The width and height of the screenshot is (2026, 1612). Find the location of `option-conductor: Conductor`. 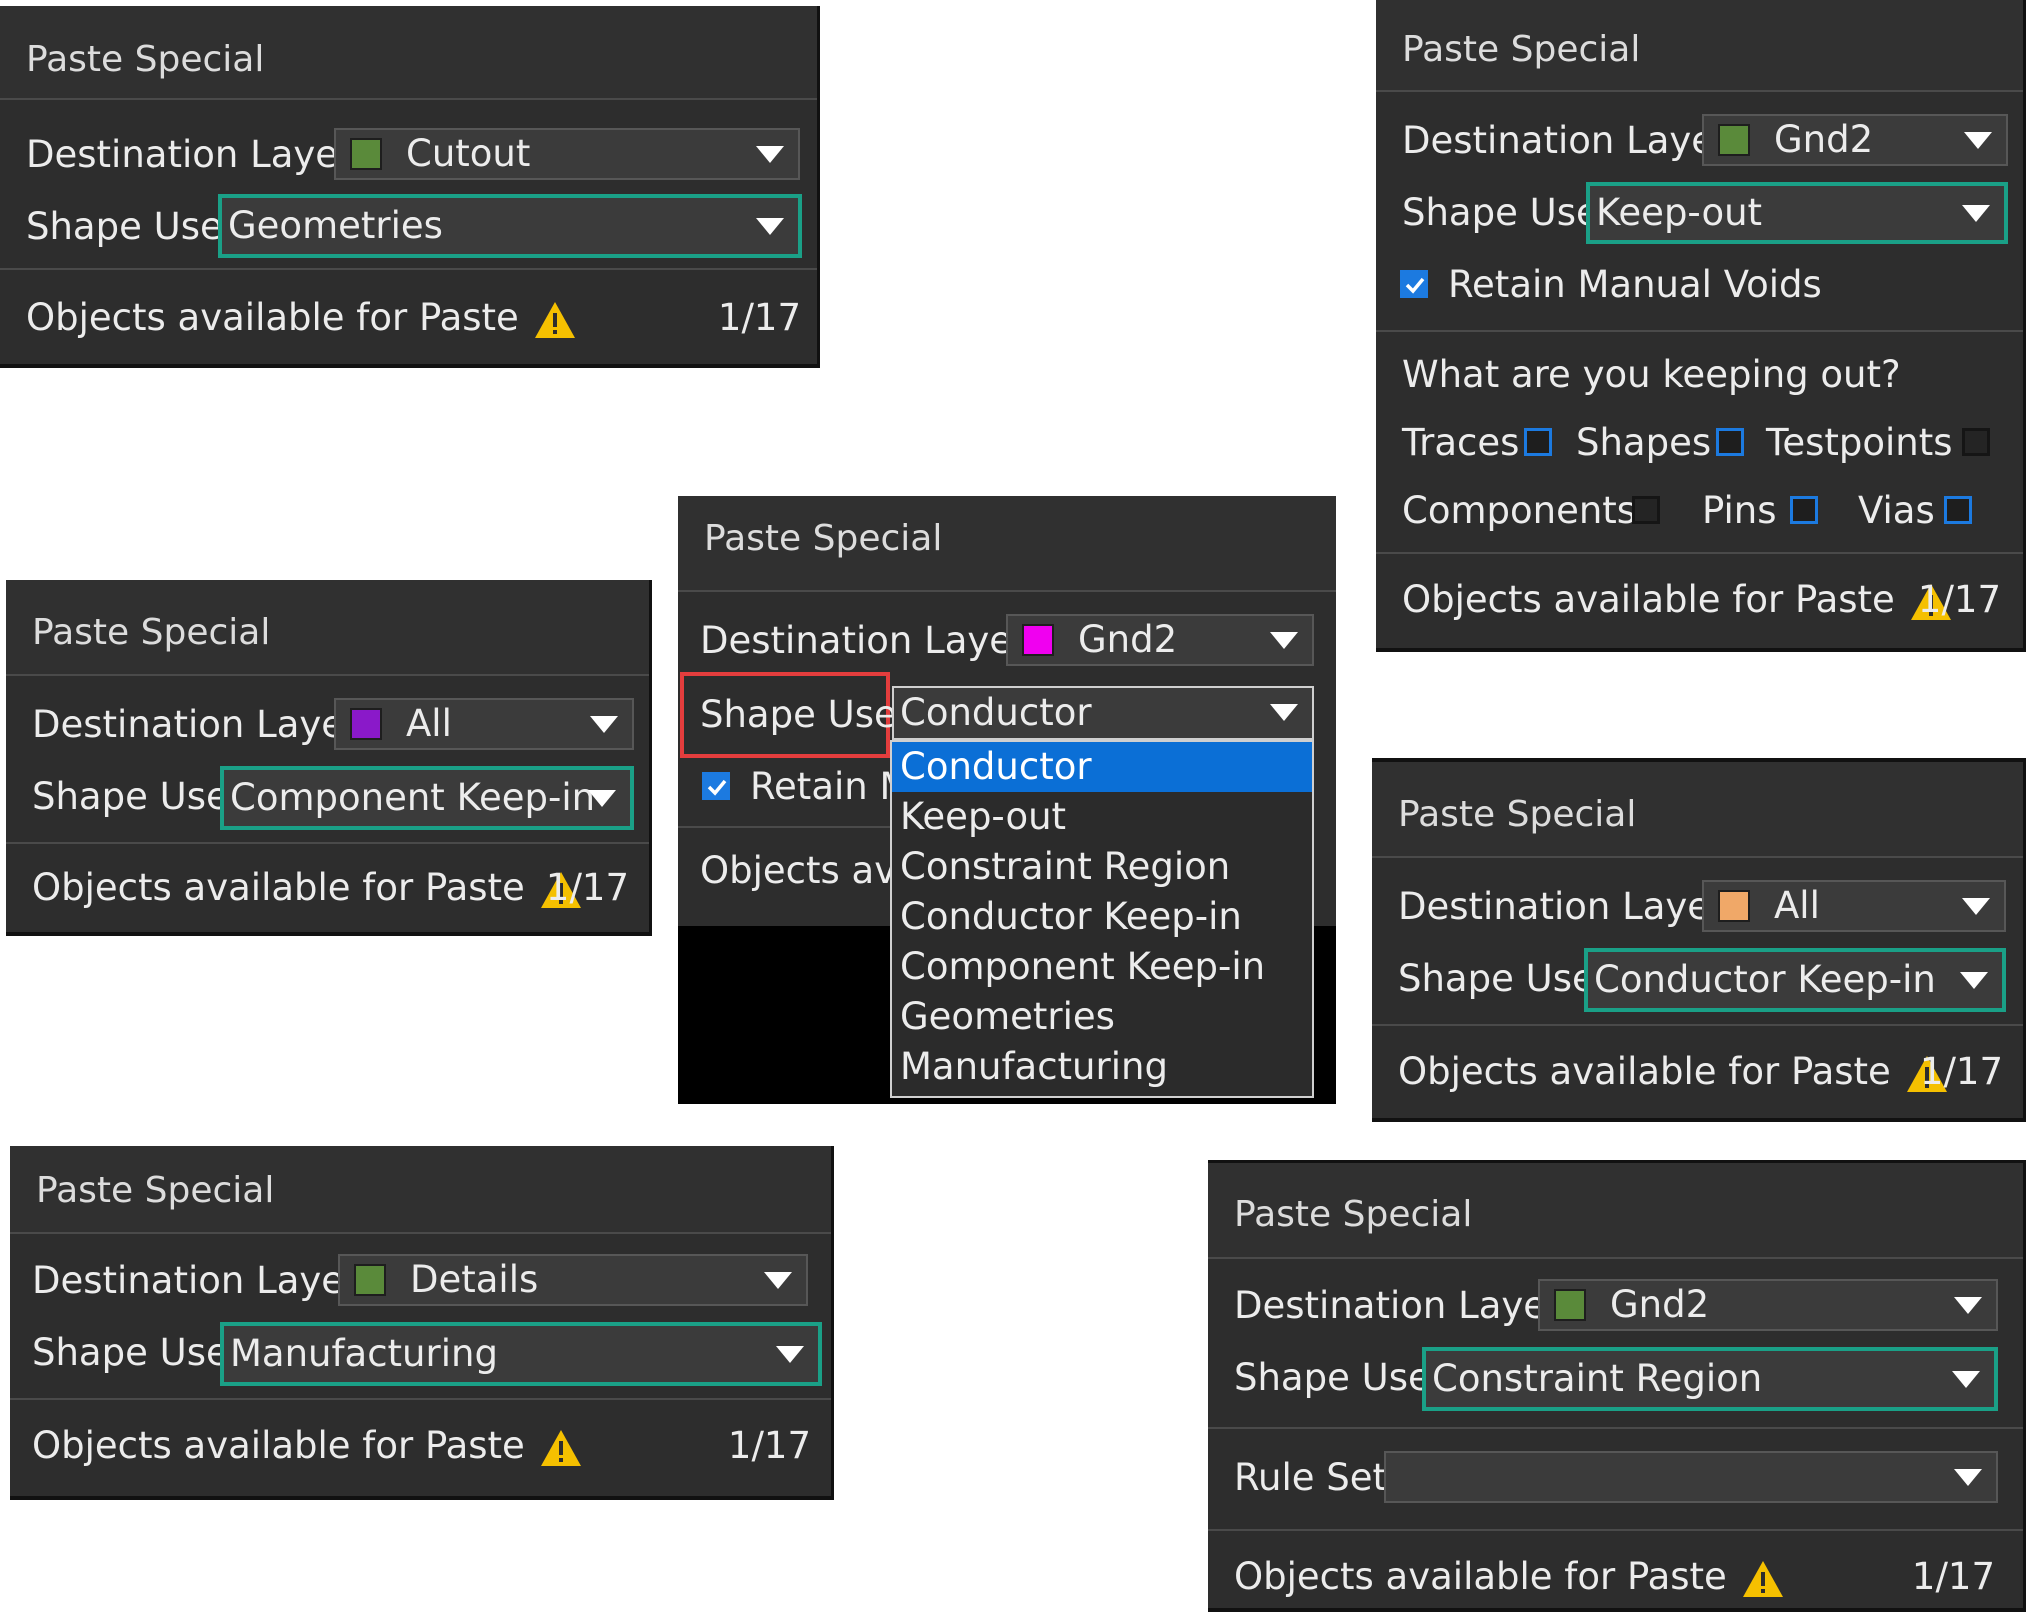

option-conductor: Conductor is located at coordinates (1102, 767).